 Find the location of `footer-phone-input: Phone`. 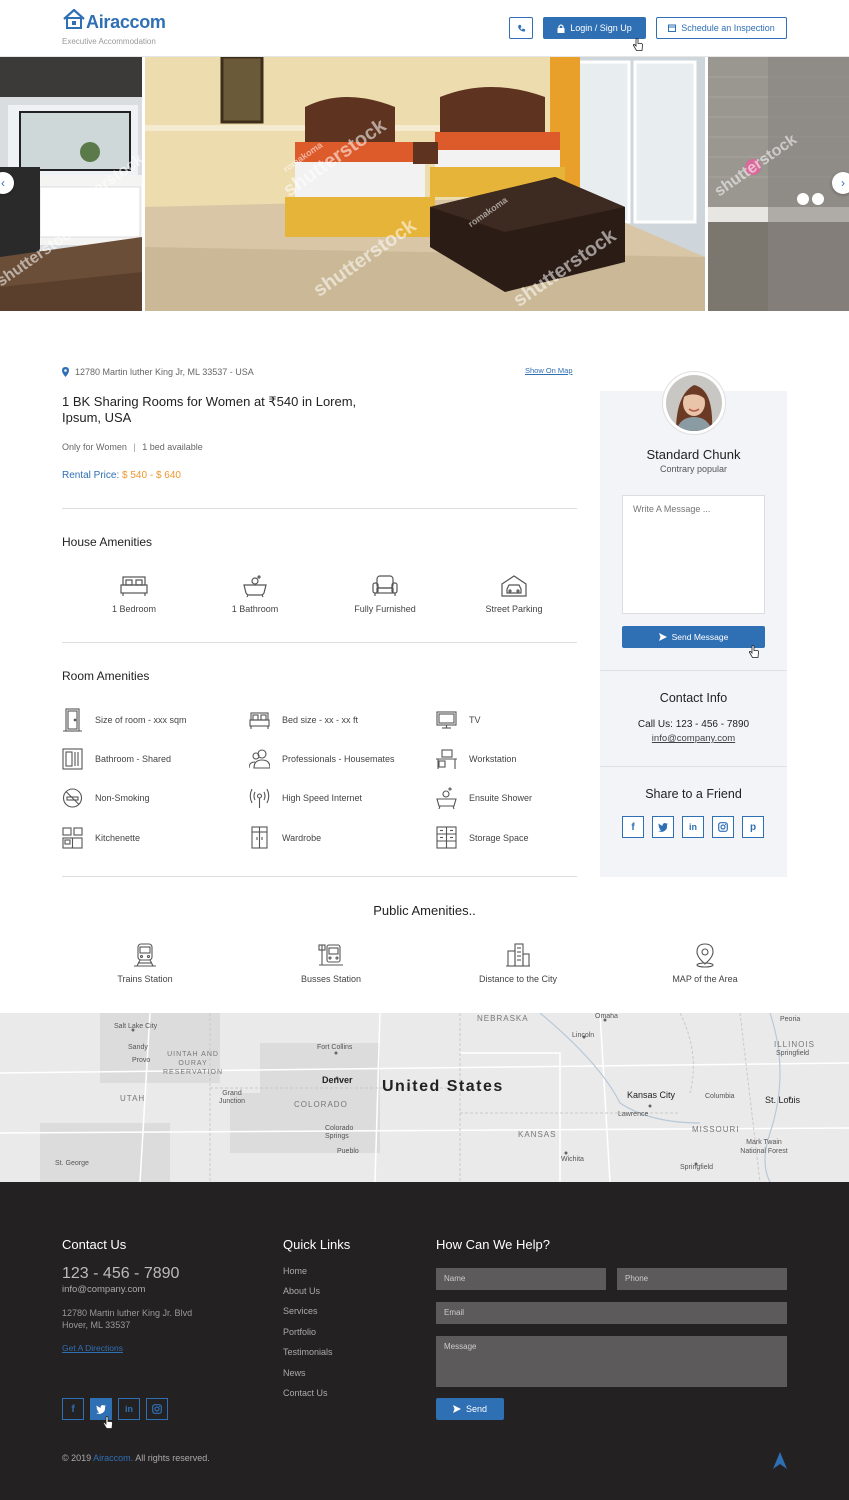

footer-phone-input: Phone is located at coordinates (702, 1279).